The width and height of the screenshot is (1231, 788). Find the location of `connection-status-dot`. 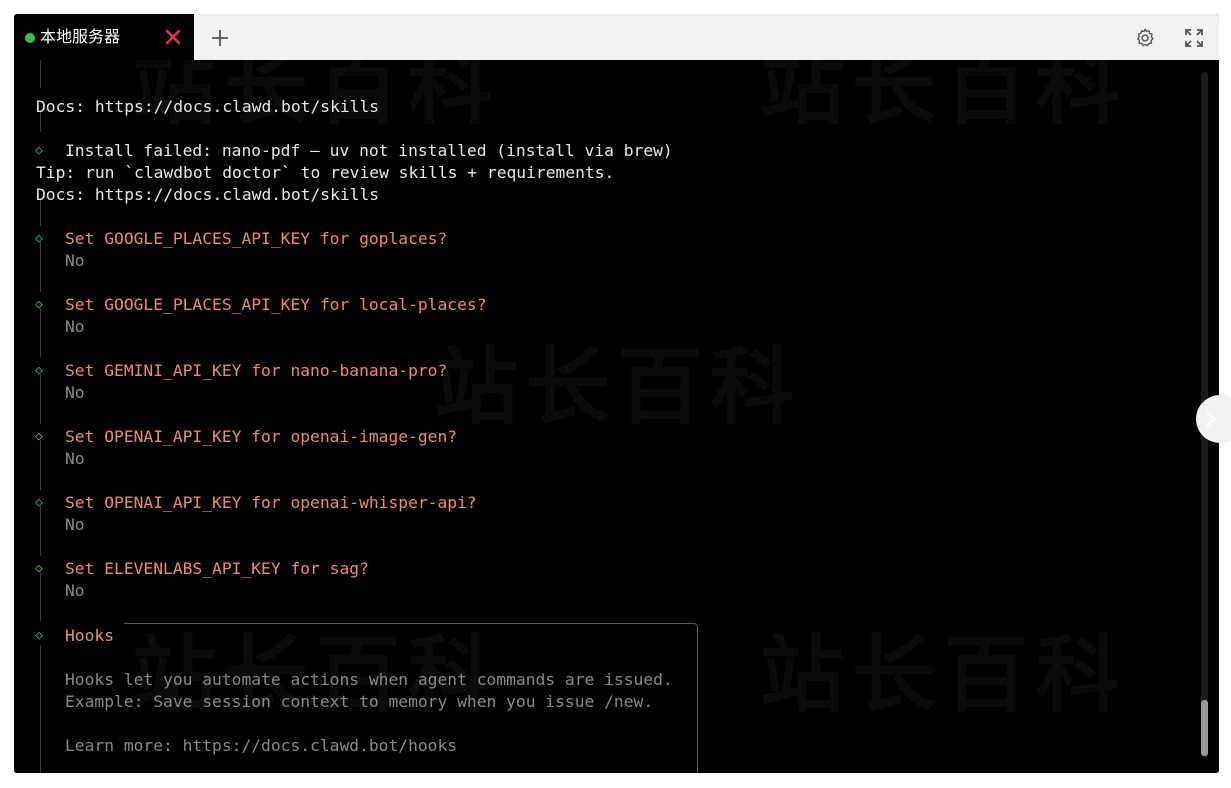

connection-status-dot is located at coordinates (30, 38).